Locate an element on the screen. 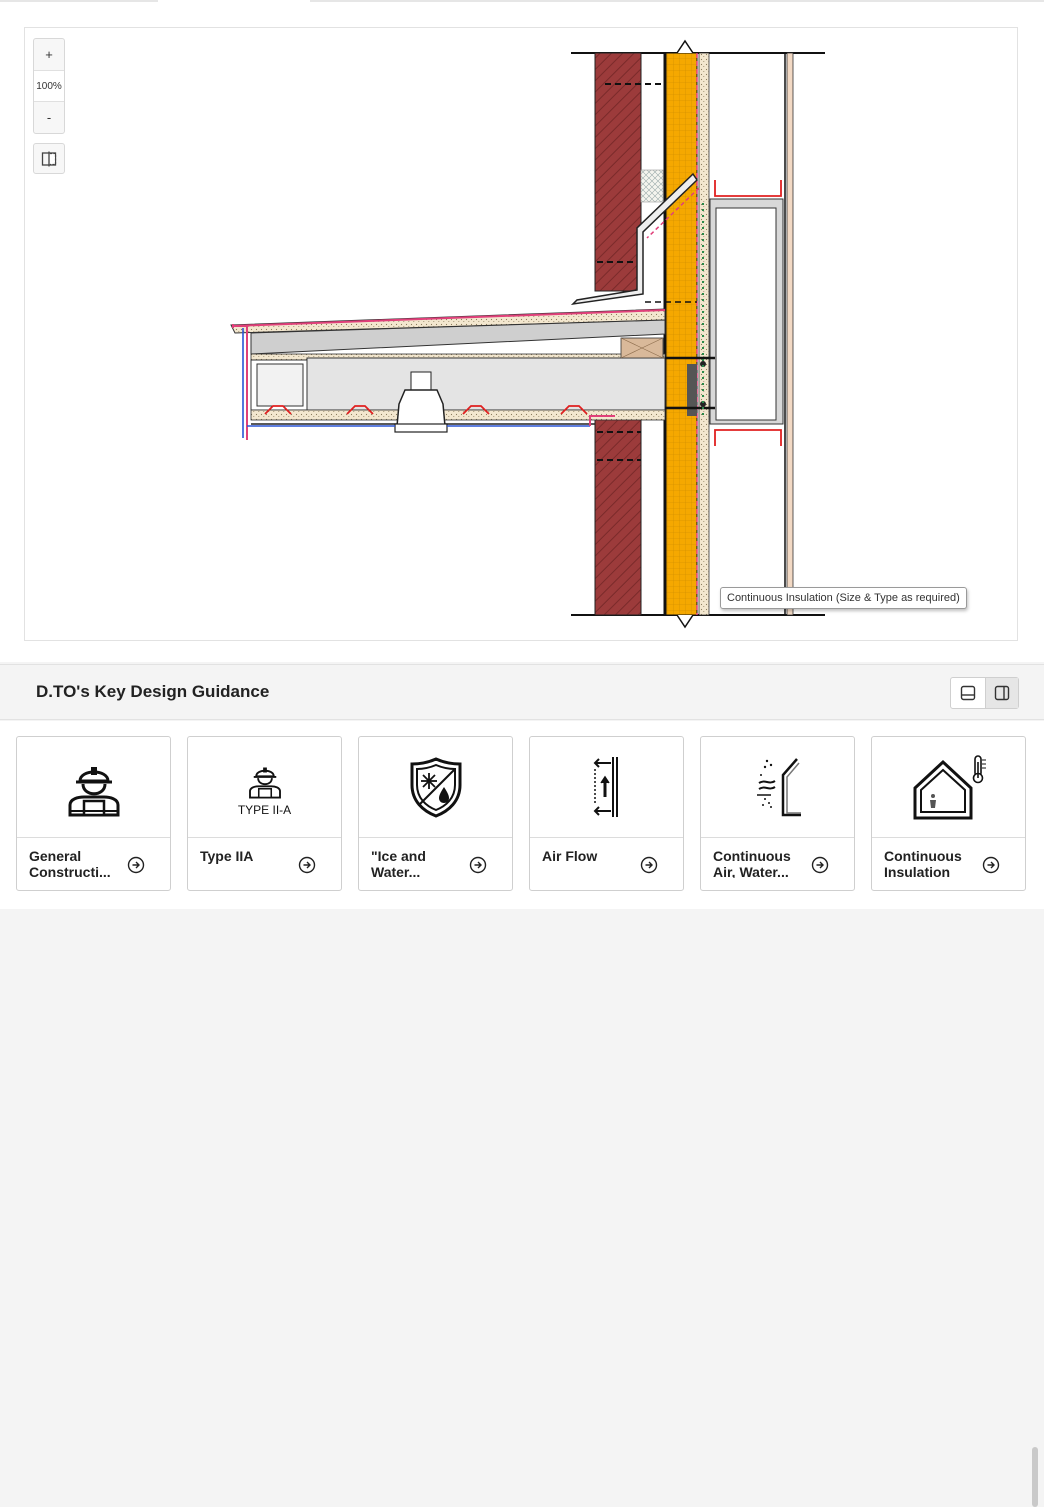  guidance-card-air-flow: Air Flow is located at coordinates (606, 813).